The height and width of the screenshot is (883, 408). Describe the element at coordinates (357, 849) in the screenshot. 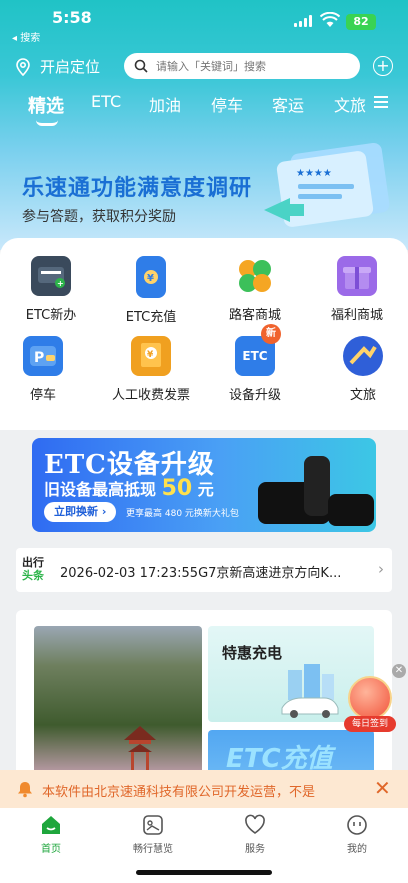

I see `nav-mine-label: 我的` at that location.